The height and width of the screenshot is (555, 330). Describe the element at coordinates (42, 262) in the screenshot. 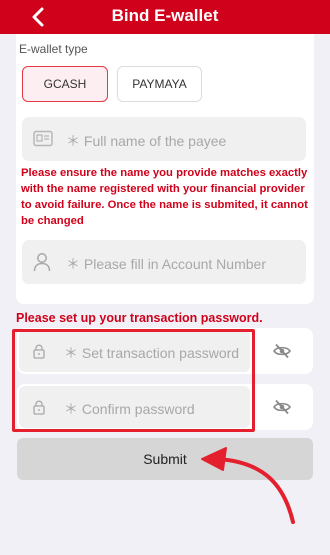

I see `user-icon` at that location.